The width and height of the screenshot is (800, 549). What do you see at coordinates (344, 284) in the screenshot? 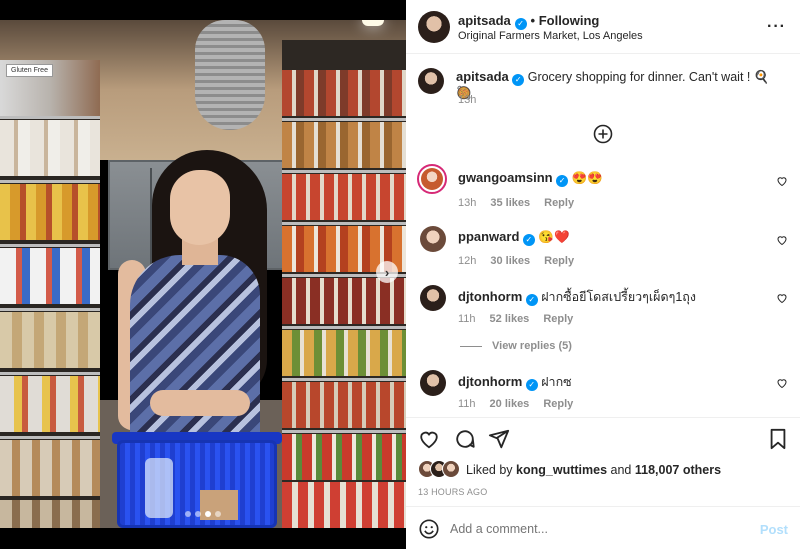
I see `photo-shelf-right` at bounding box center [344, 284].